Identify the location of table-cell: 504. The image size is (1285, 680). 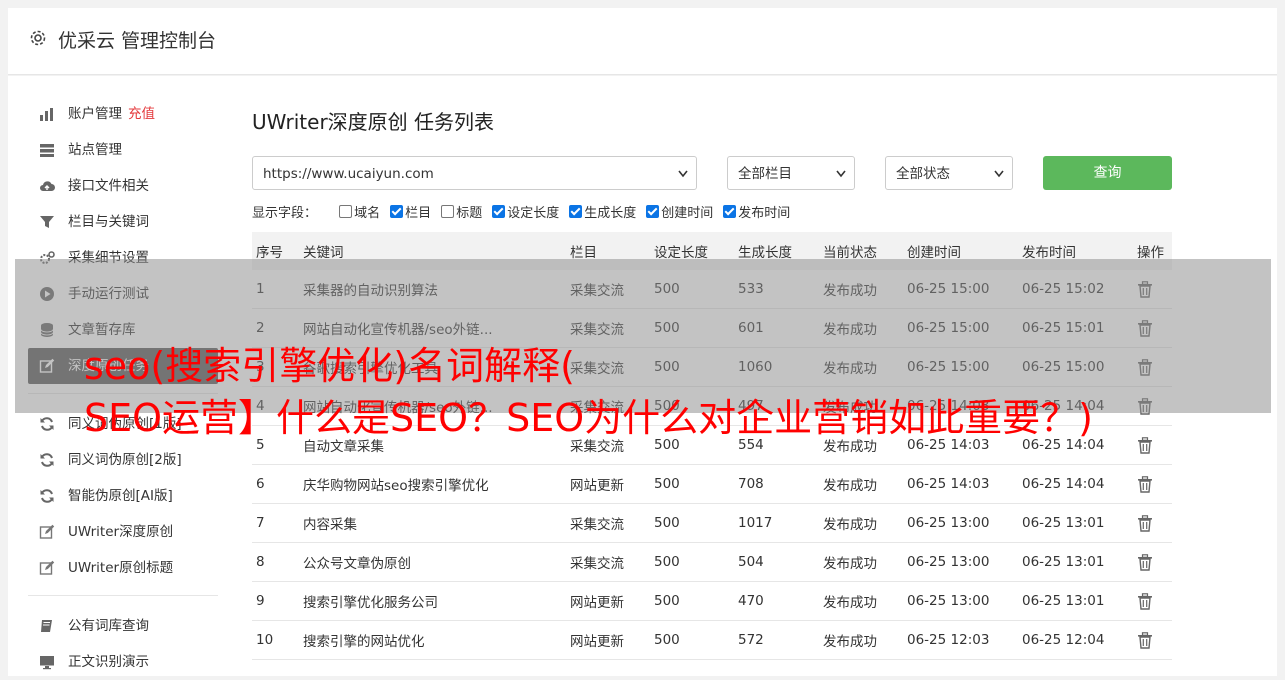
(776, 562).